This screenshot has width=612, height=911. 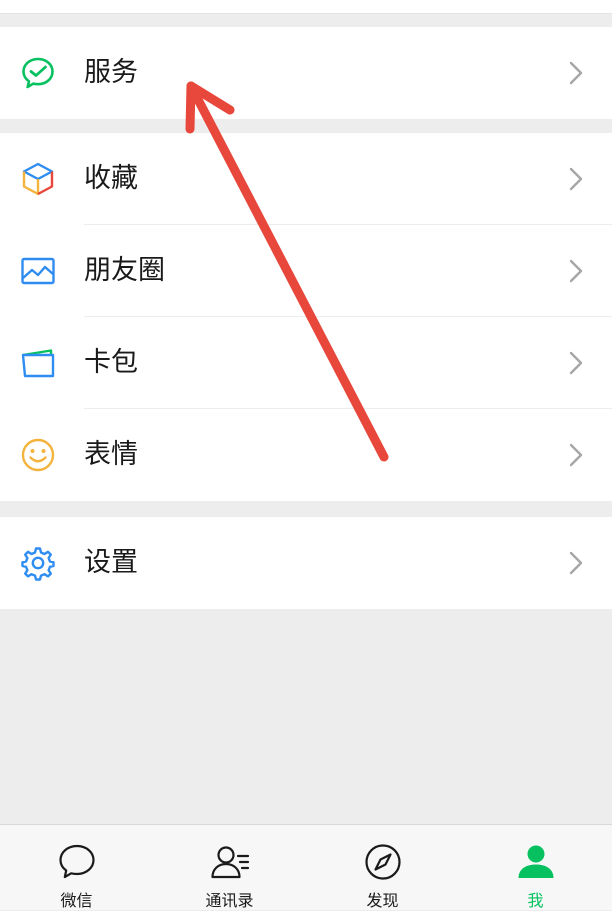 What do you see at coordinates (306, 455) in the screenshot?
I see `menu-item-stickers: 表情` at bounding box center [306, 455].